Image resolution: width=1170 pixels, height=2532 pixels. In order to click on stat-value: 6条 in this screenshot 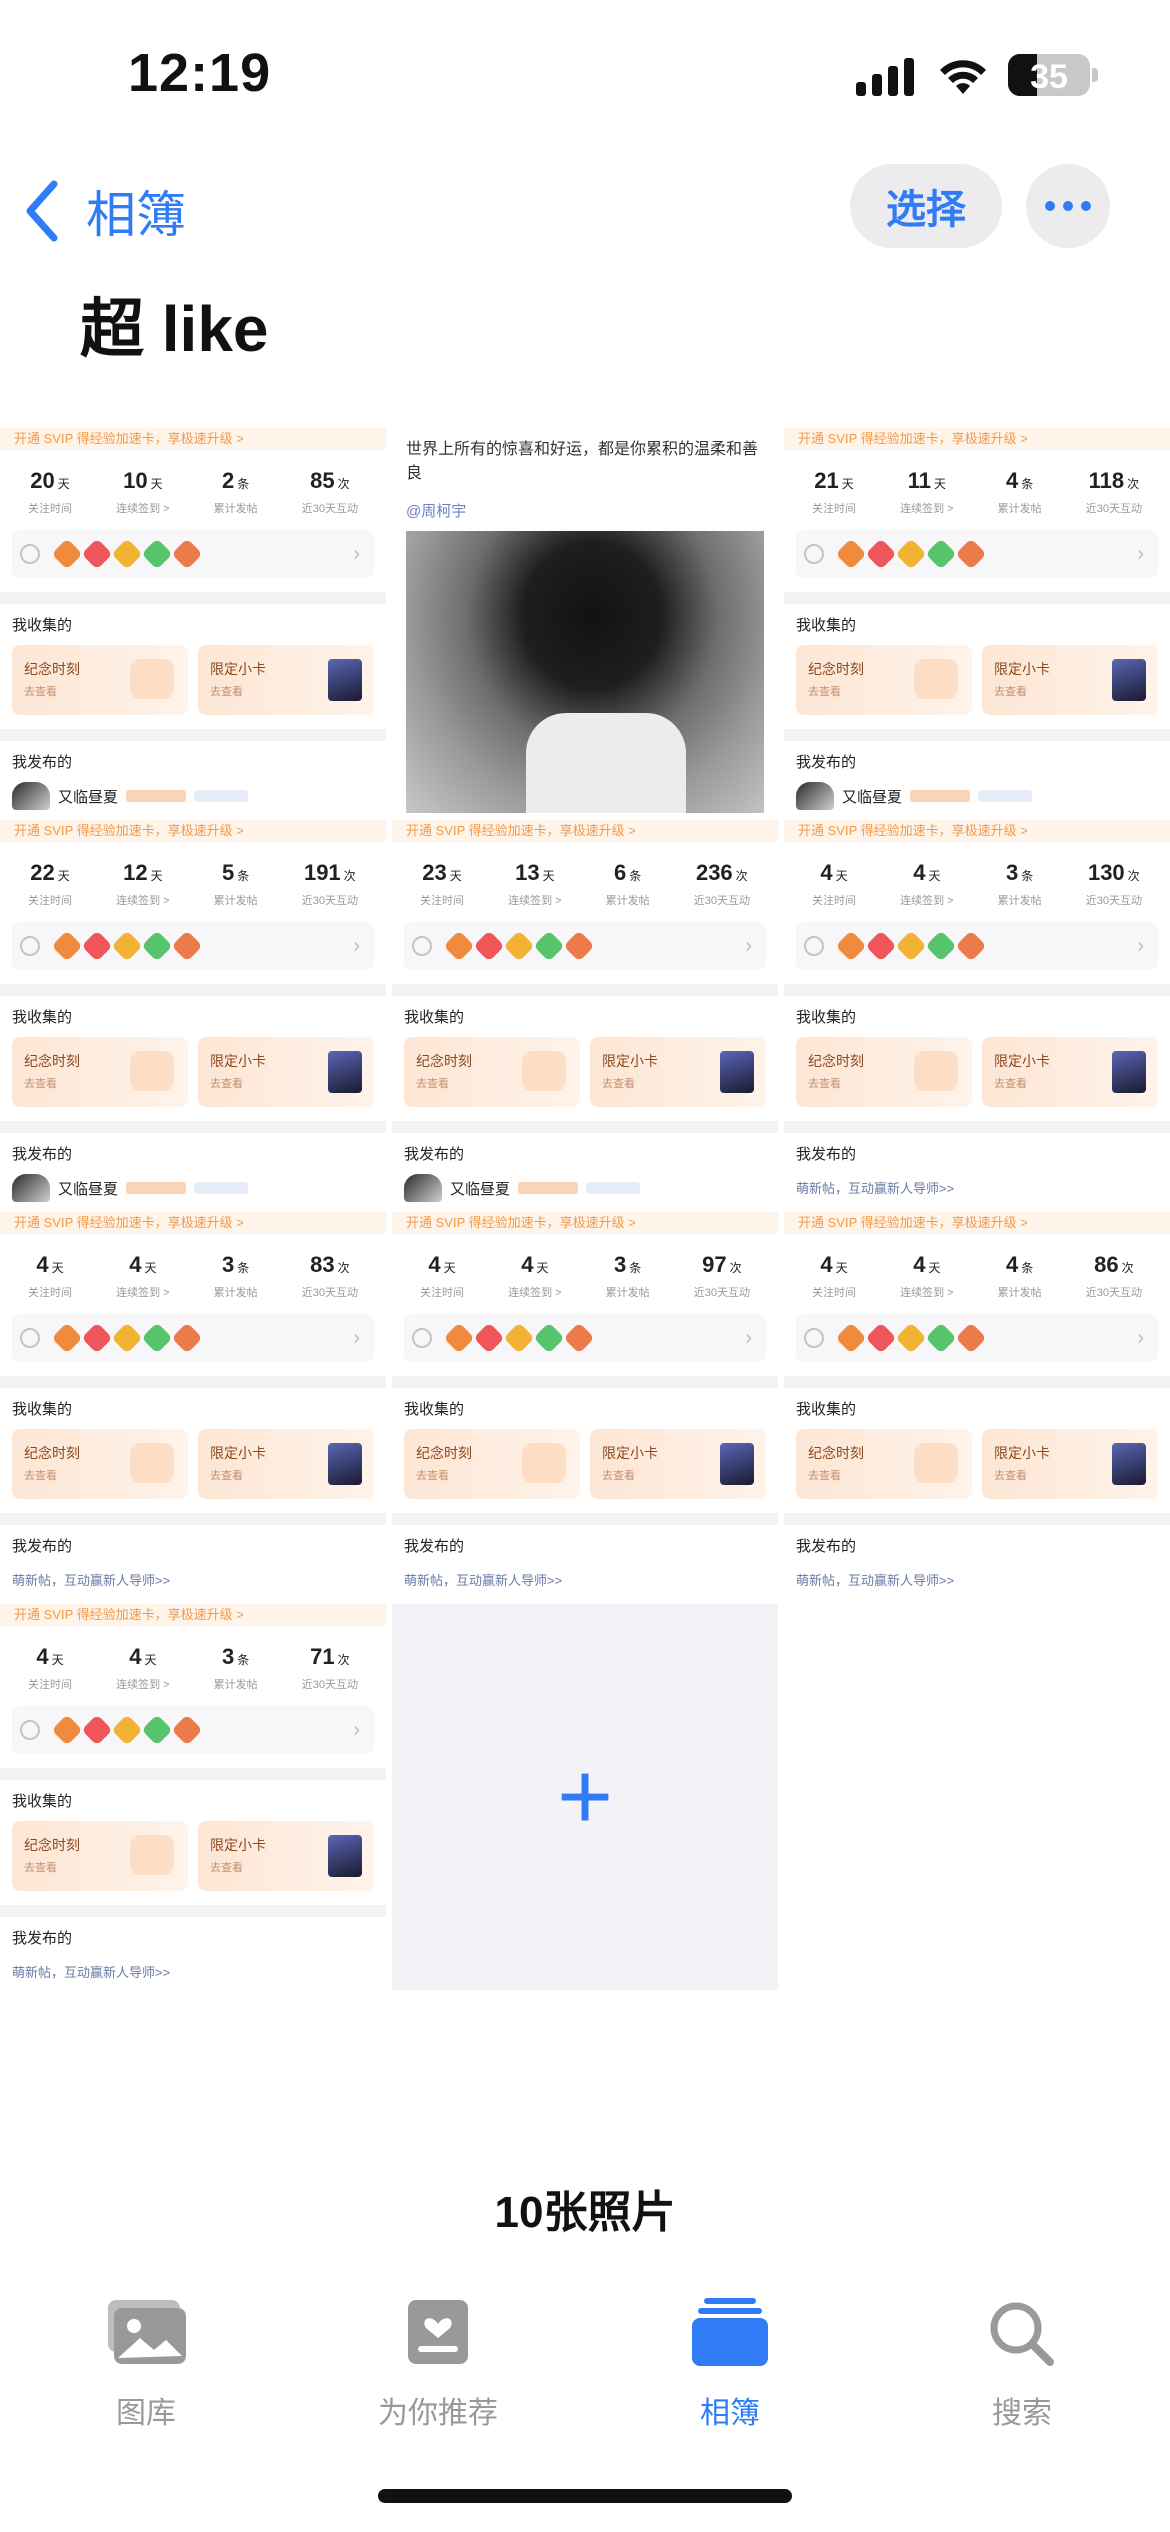, I will do `click(628, 873)`.